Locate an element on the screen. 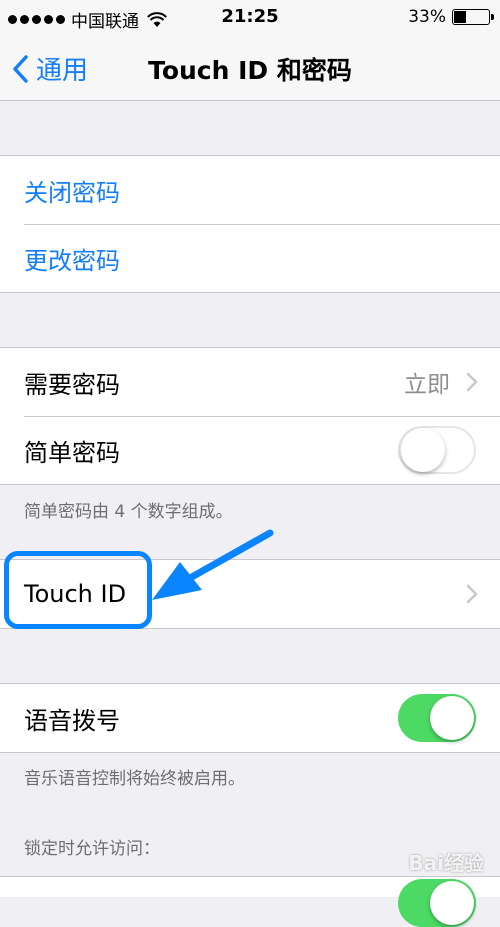 The image size is (500, 927). require-passcode-value: 立即 is located at coordinates (427, 385).